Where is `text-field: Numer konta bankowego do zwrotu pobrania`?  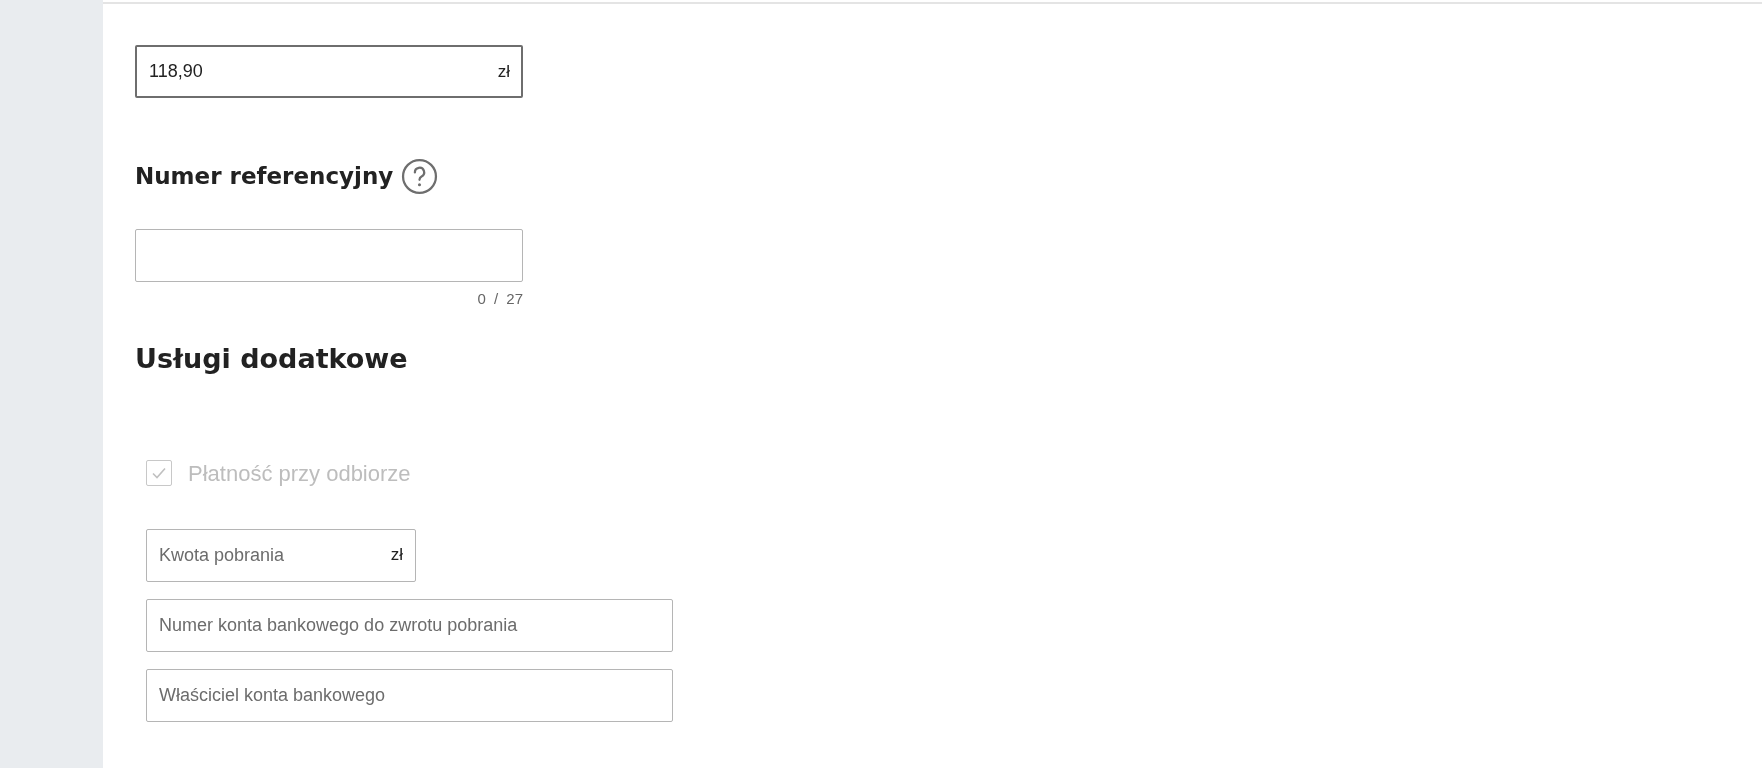
text-field: Numer konta bankowego do zwrotu pobrania is located at coordinates (409, 625).